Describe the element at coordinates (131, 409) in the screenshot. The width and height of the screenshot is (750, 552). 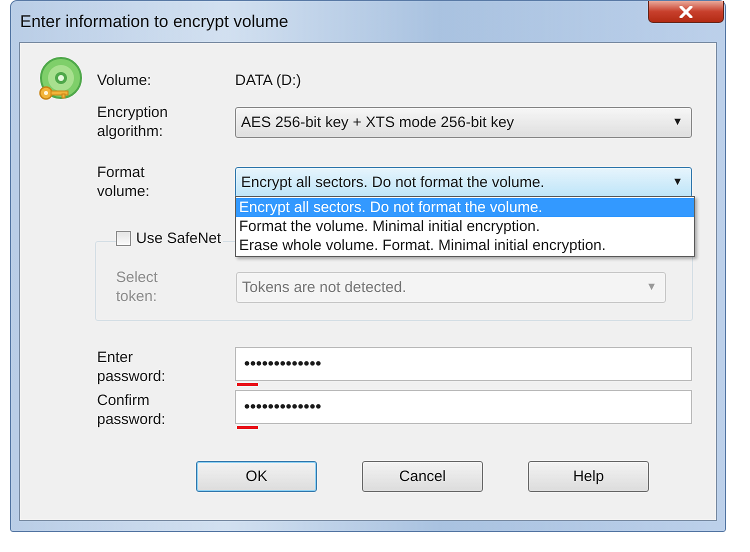
I see `password-label: Confirm password:` at that location.